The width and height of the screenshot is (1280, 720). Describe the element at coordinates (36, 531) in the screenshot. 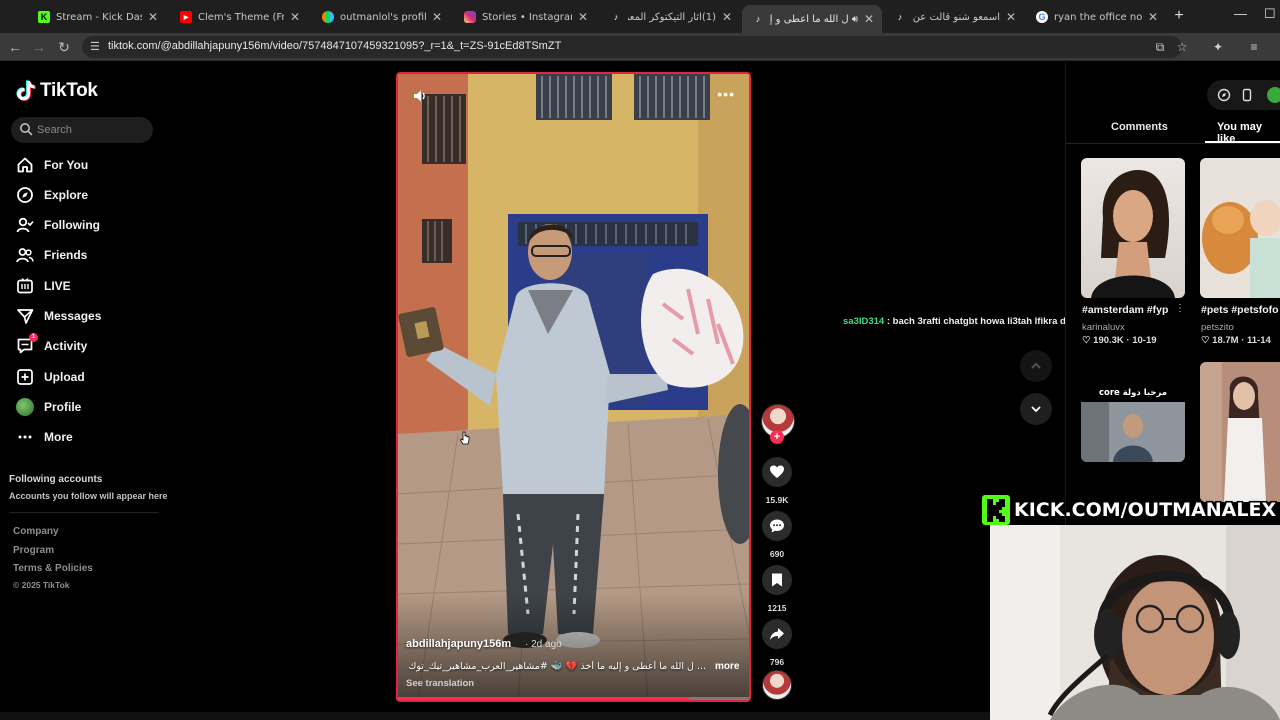

I see `footer-link-company: Company` at that location.